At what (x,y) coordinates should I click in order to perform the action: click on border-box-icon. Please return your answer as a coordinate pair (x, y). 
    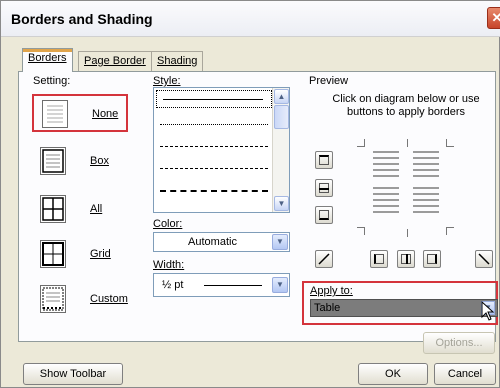
    Looking at the image, I should click on (53, 161).